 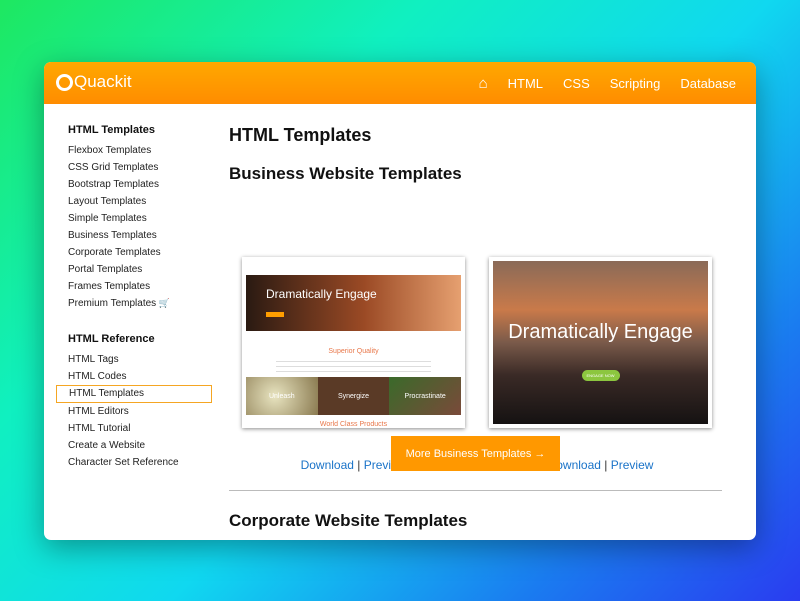 What do you see at coordinates (300, 135) in the screenshot?
I see `page-title: HTML Templates` at bounding box center [300, 135].